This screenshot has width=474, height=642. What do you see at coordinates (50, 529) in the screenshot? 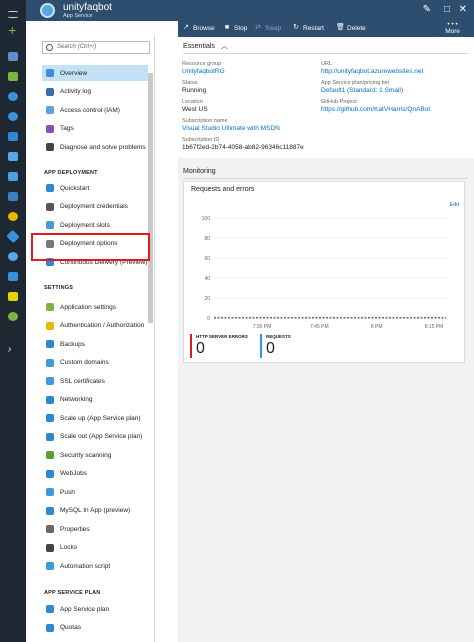
I see `properties-icon` at bounding box center [50, 529].